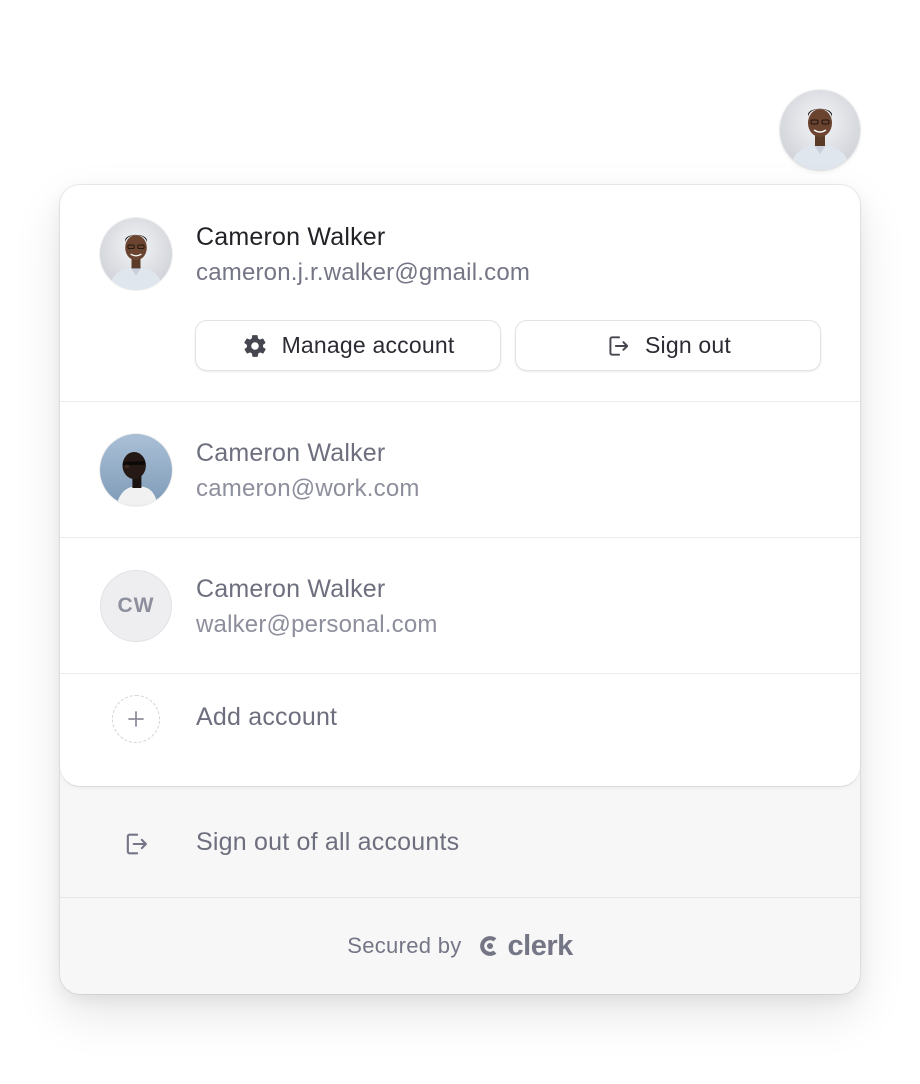 The height and width of the screenshot is (1084, 920). I want to click on clerk-logo: clerk, so click(524, 946).